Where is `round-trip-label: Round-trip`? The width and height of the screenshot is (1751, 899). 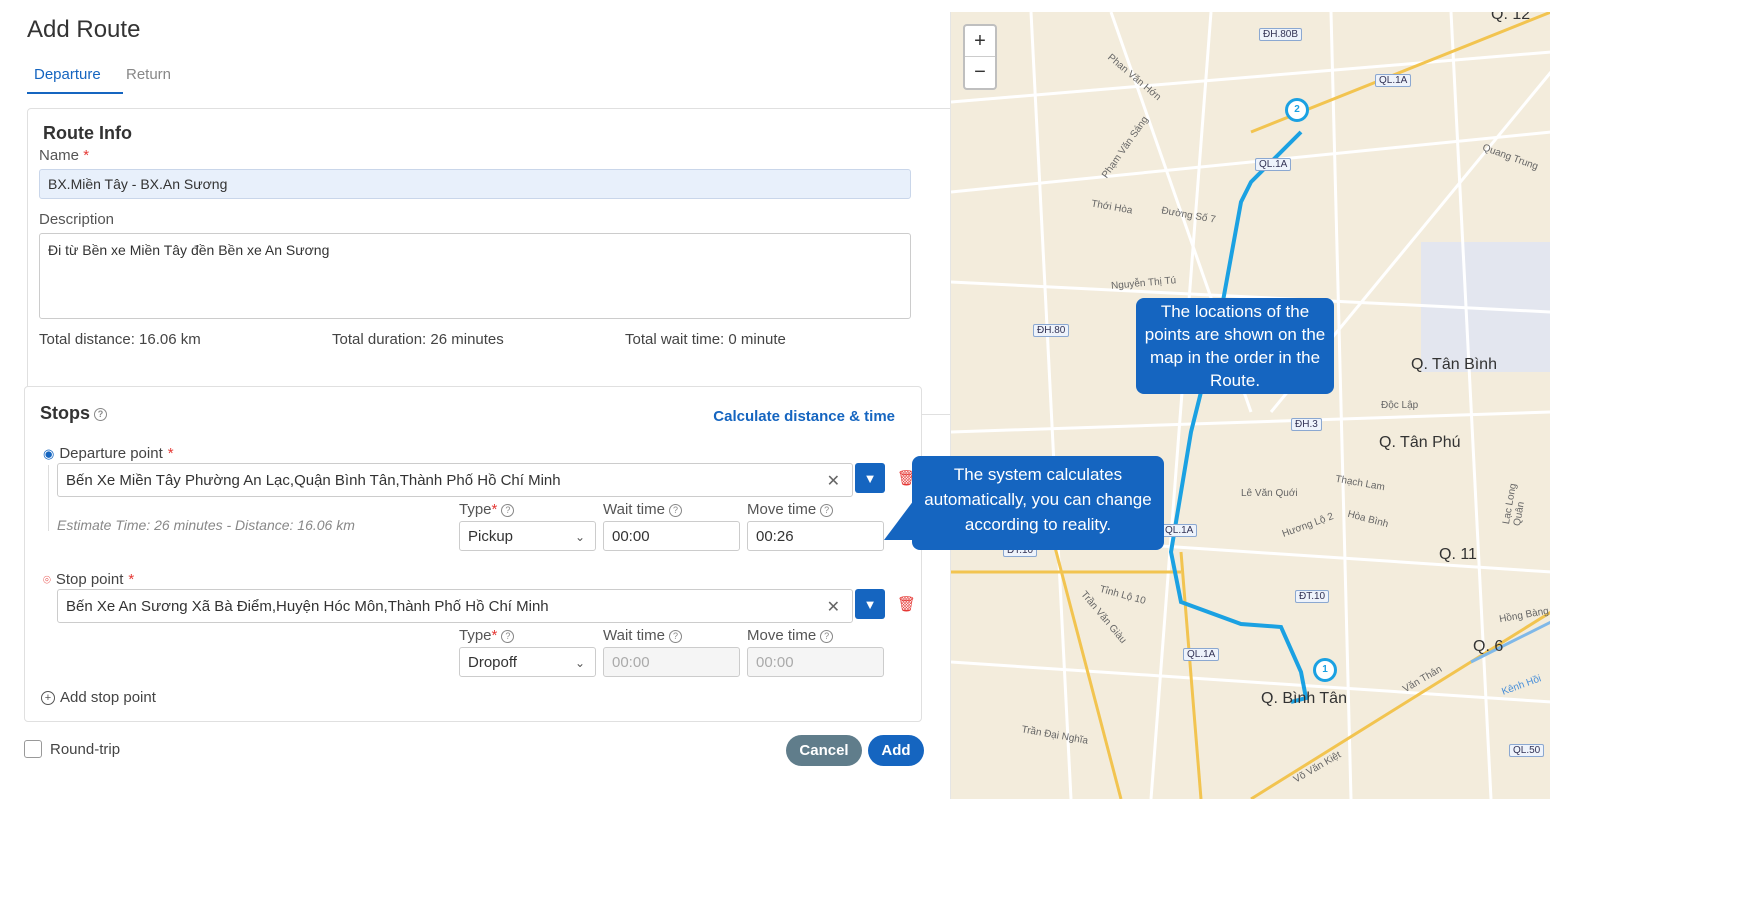 round-trip-label: Round-trip is located at coordinates (85, 749).